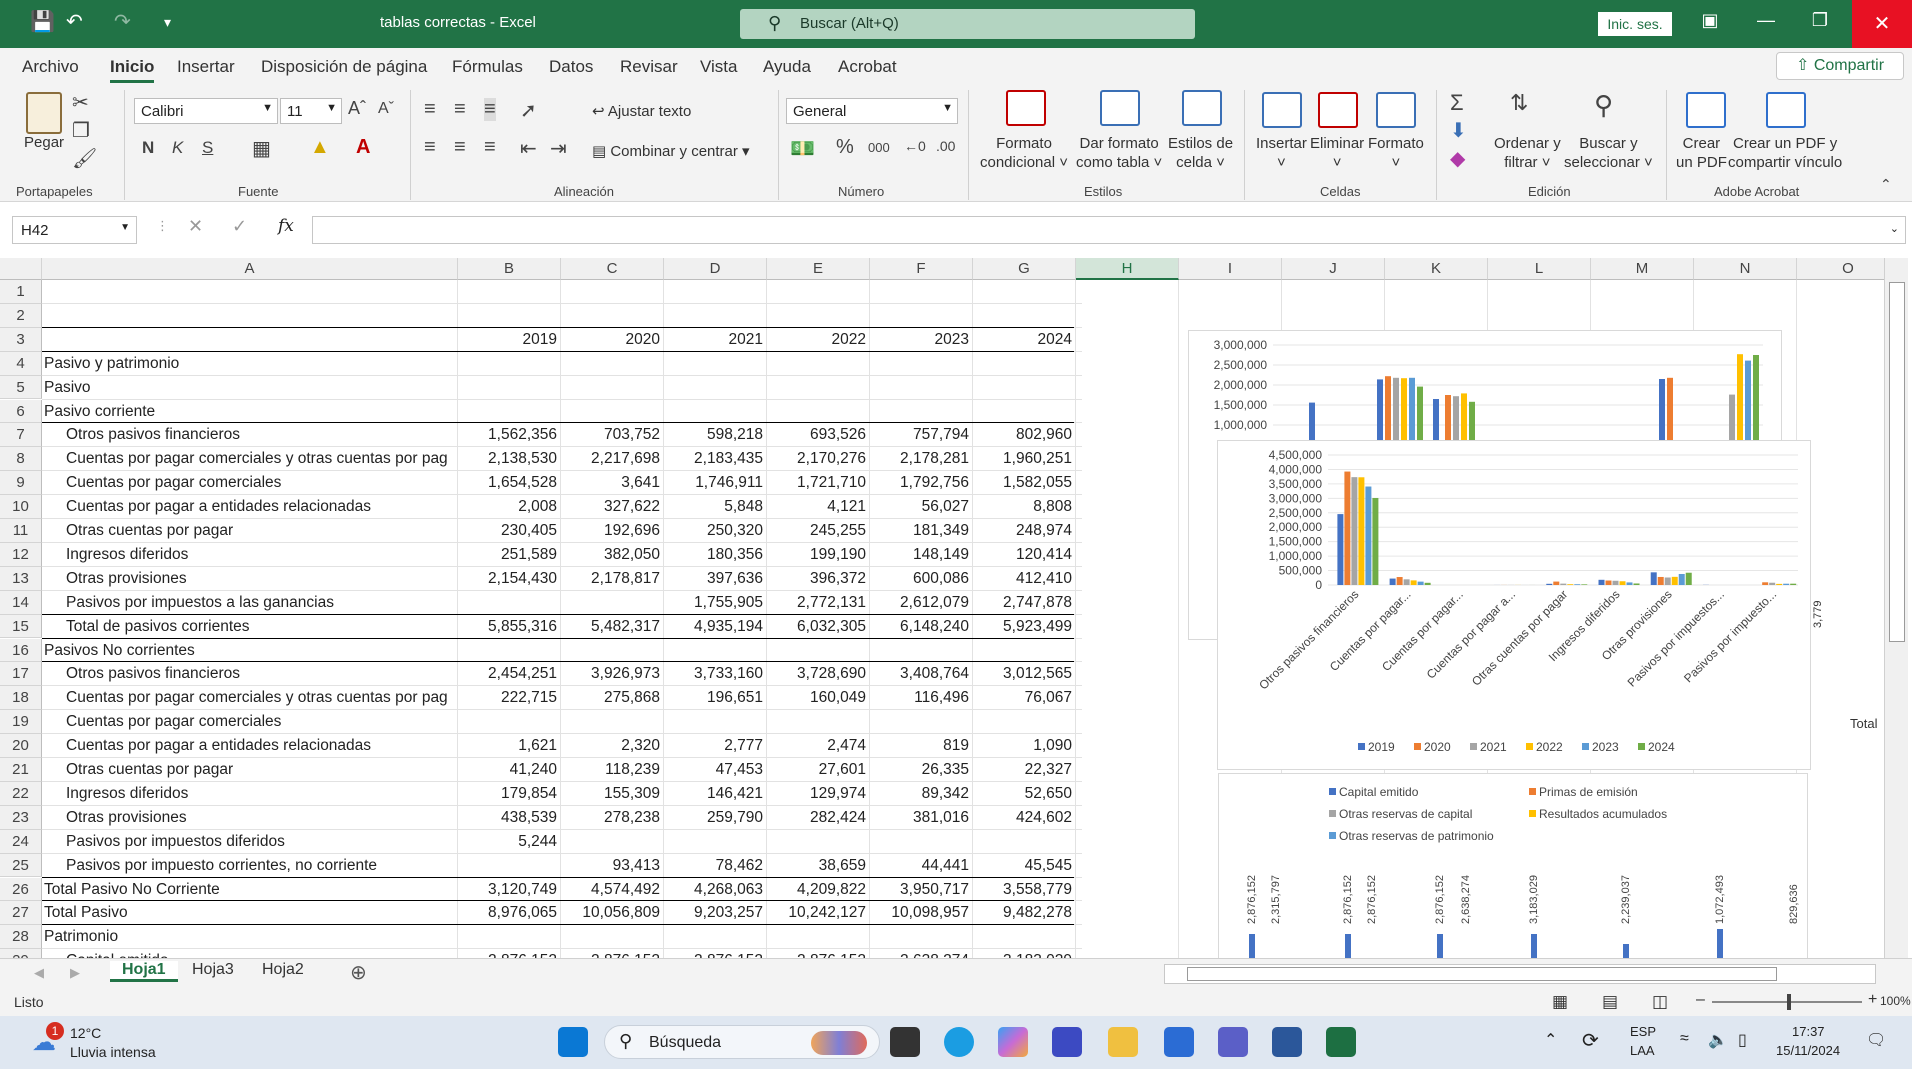 Image resolution: width=1912 pixels, height=1069 pixels. Describe the element at coordinates (1024, 770) in the screenshot. I see `value-cell: 22,327` at that location.